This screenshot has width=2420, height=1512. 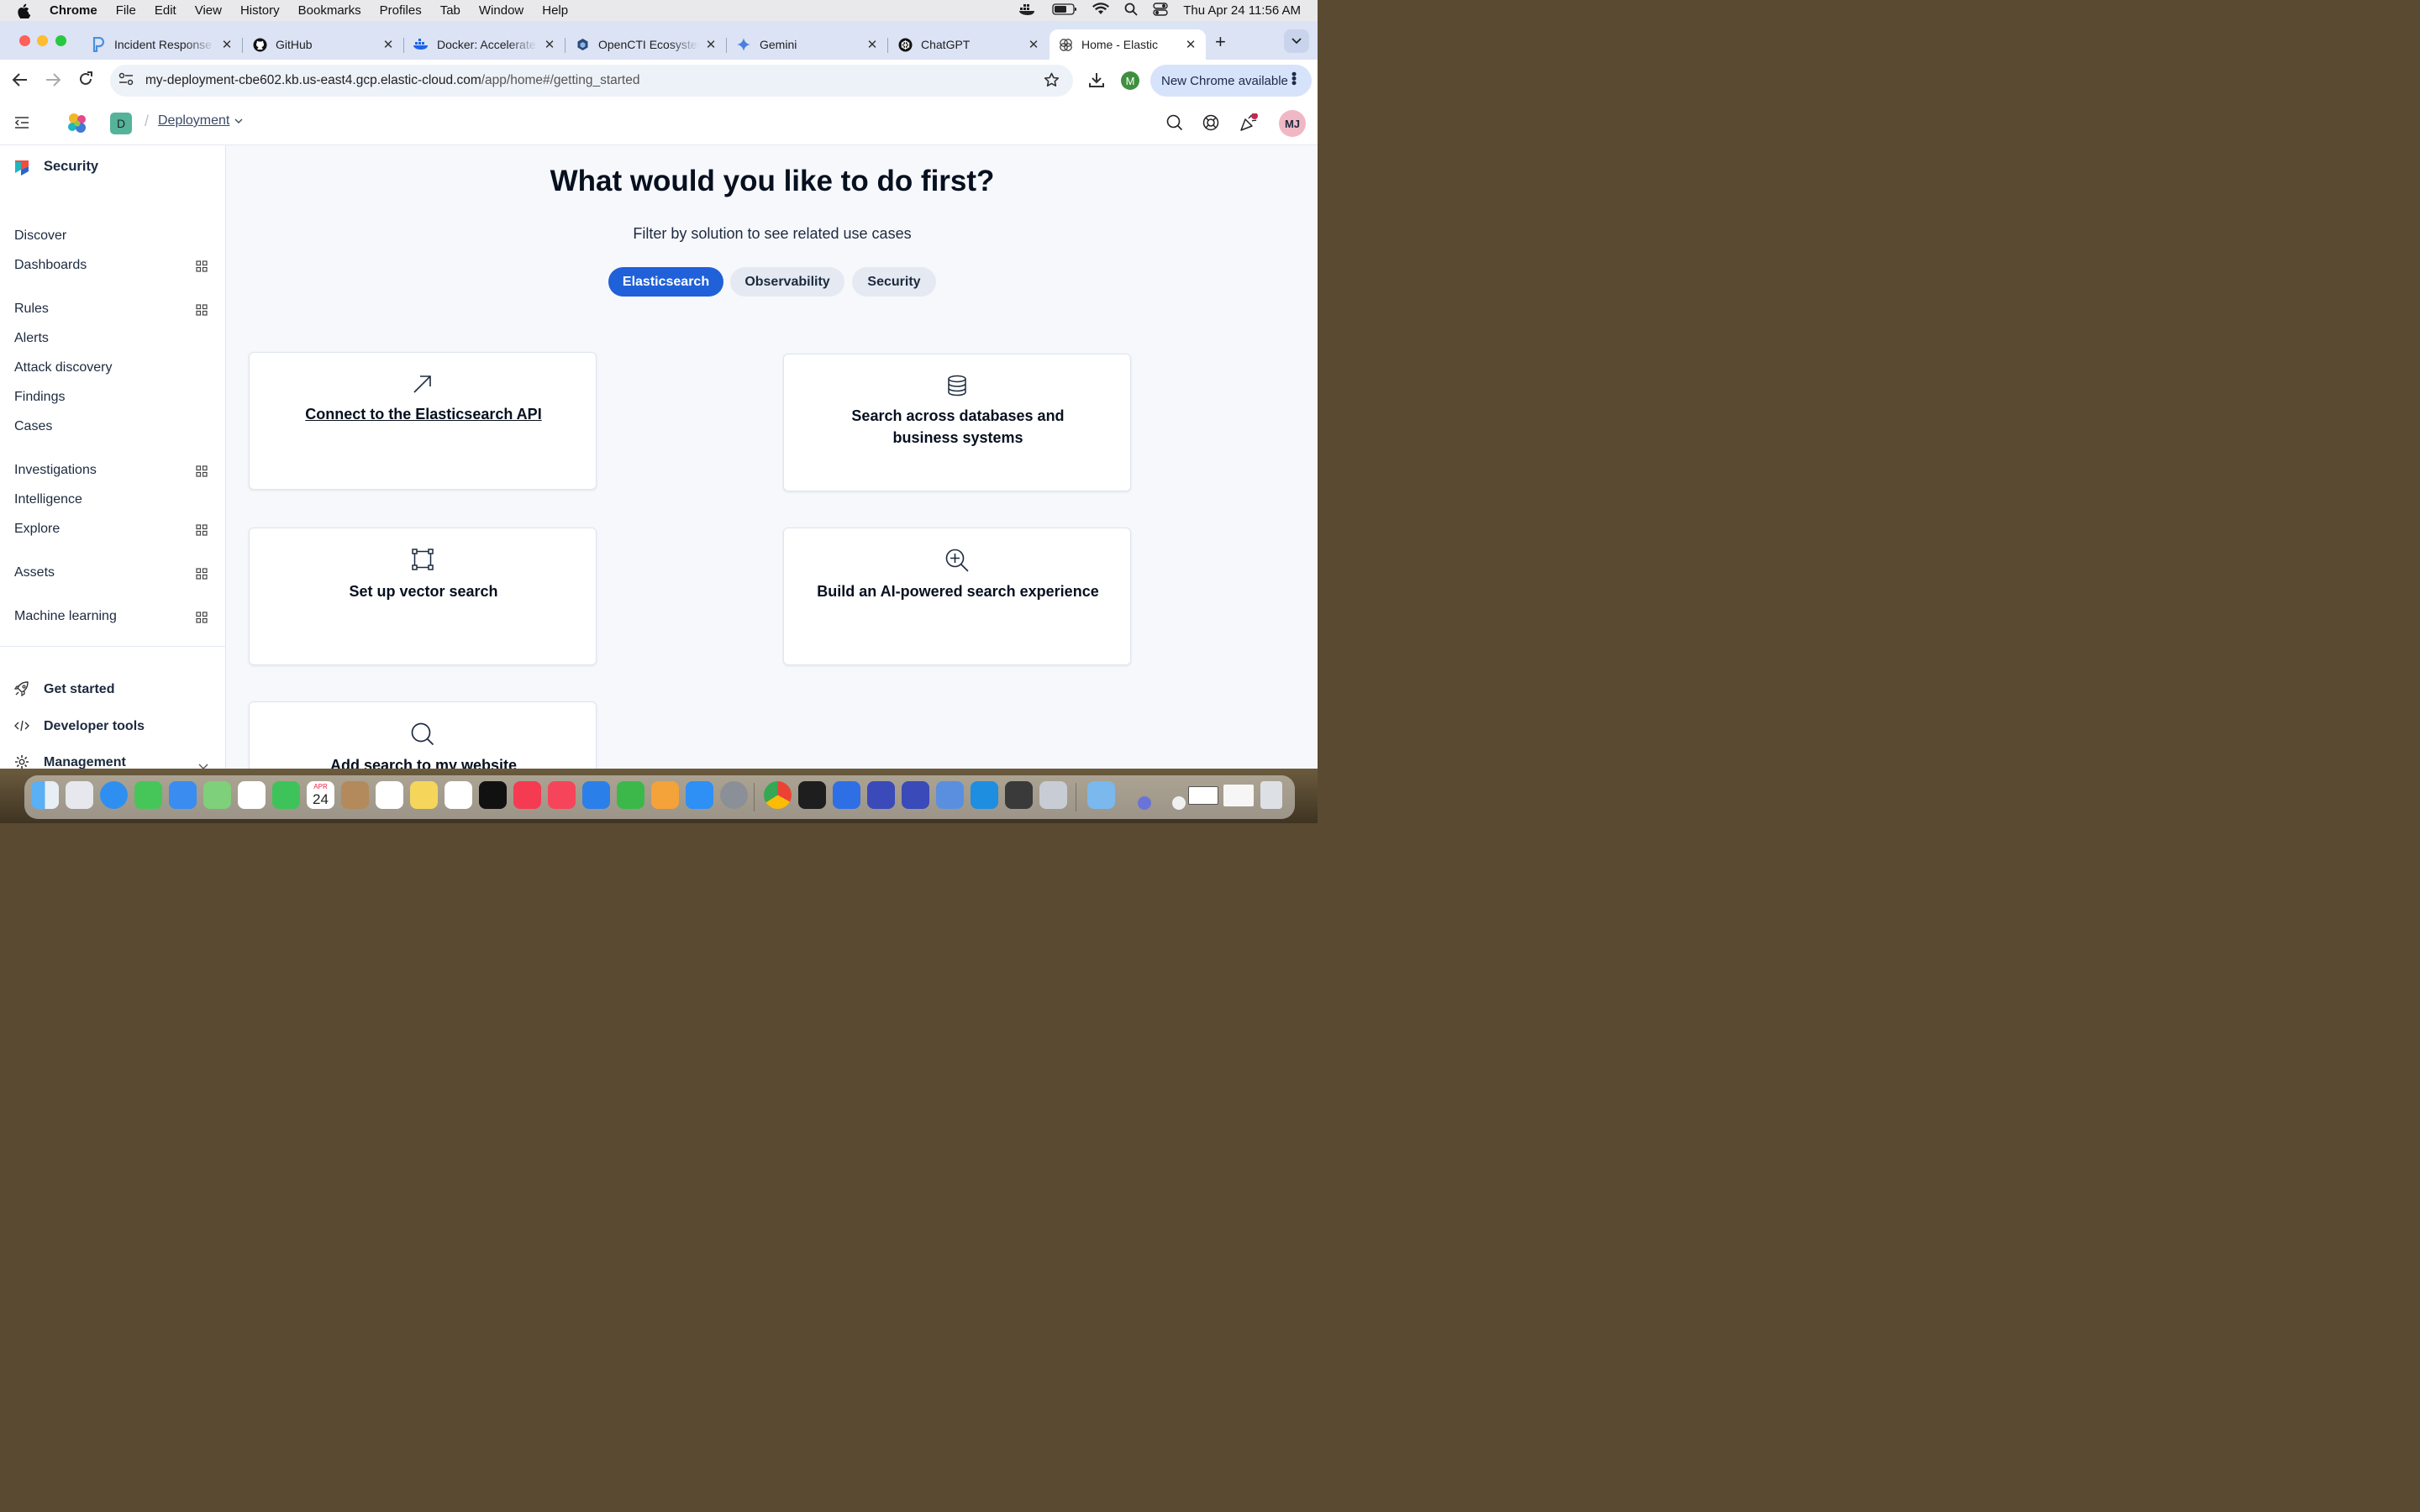 What do you see at coordinates (423, 414) in the screenshot?
I see `card-title: Connect to the Elasticsearch API` at bounding box center [423, 414].